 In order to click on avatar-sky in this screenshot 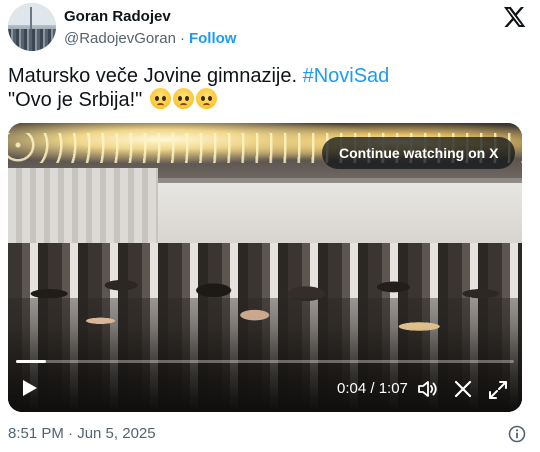, I will do `click(32, 14)`.